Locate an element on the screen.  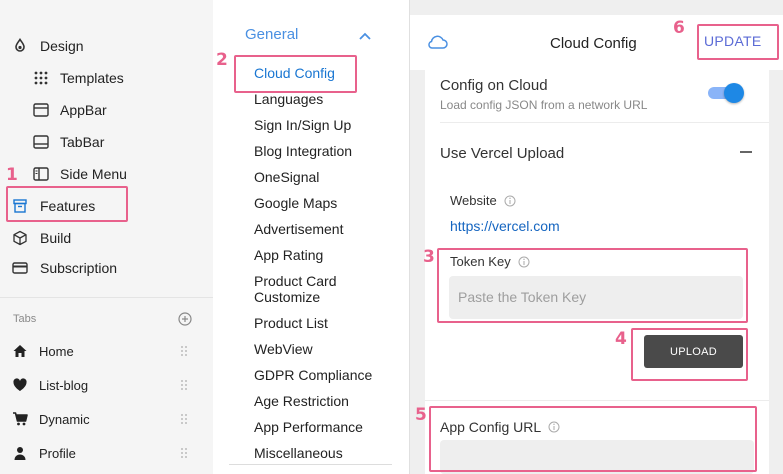
menu-item-product-list: Product List is located at coordinates (291, 323).